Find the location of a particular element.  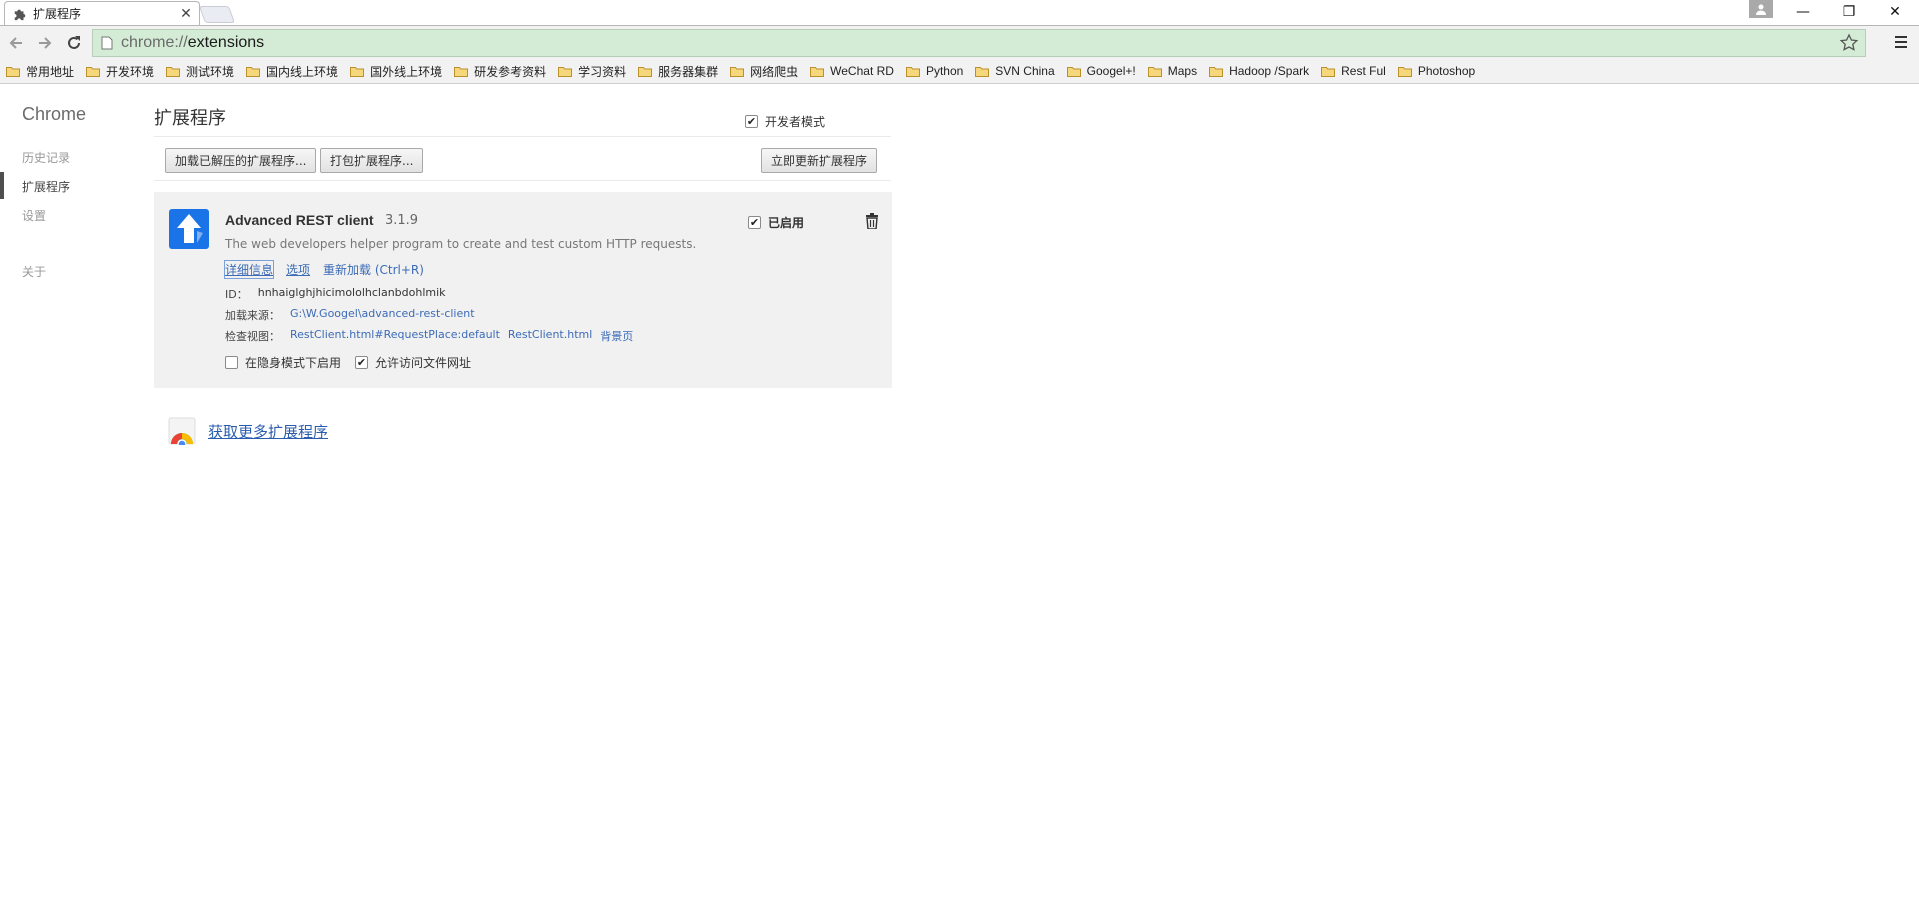

menu-icon is located at coordinates (1901, 42).